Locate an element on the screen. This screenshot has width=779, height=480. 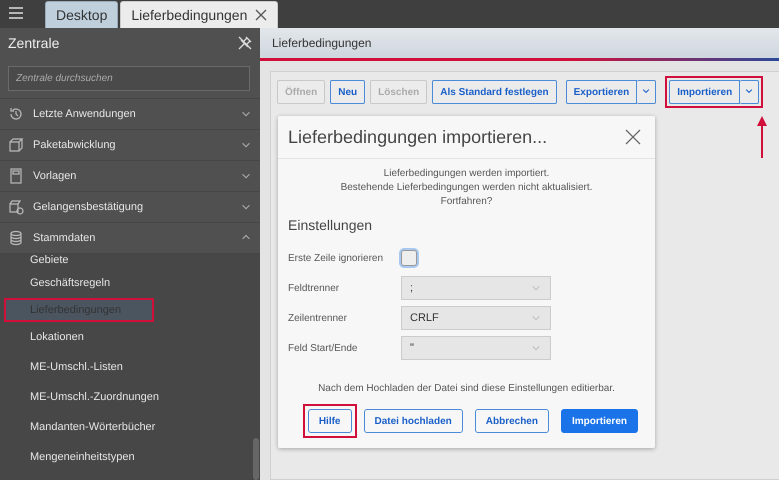
sidebar-group: Vorlagen is located at coordinates (130, 176).